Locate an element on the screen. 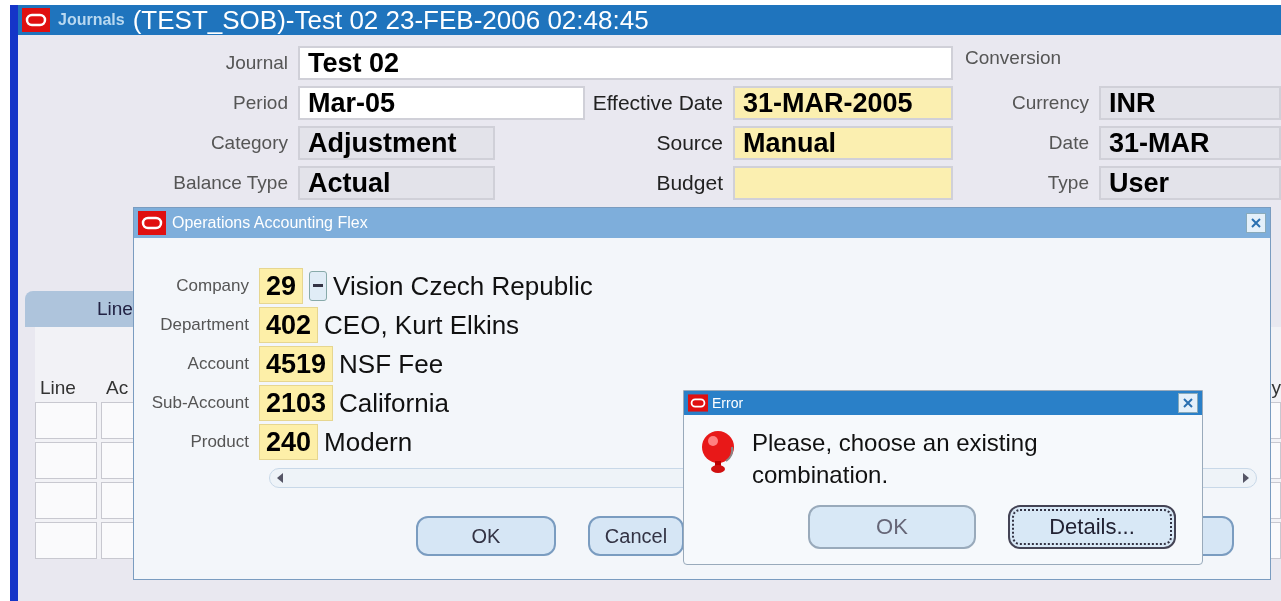 The height and width of the screenshot is (601, 1281). segment-label: Account is located at coordinates (218, 364).